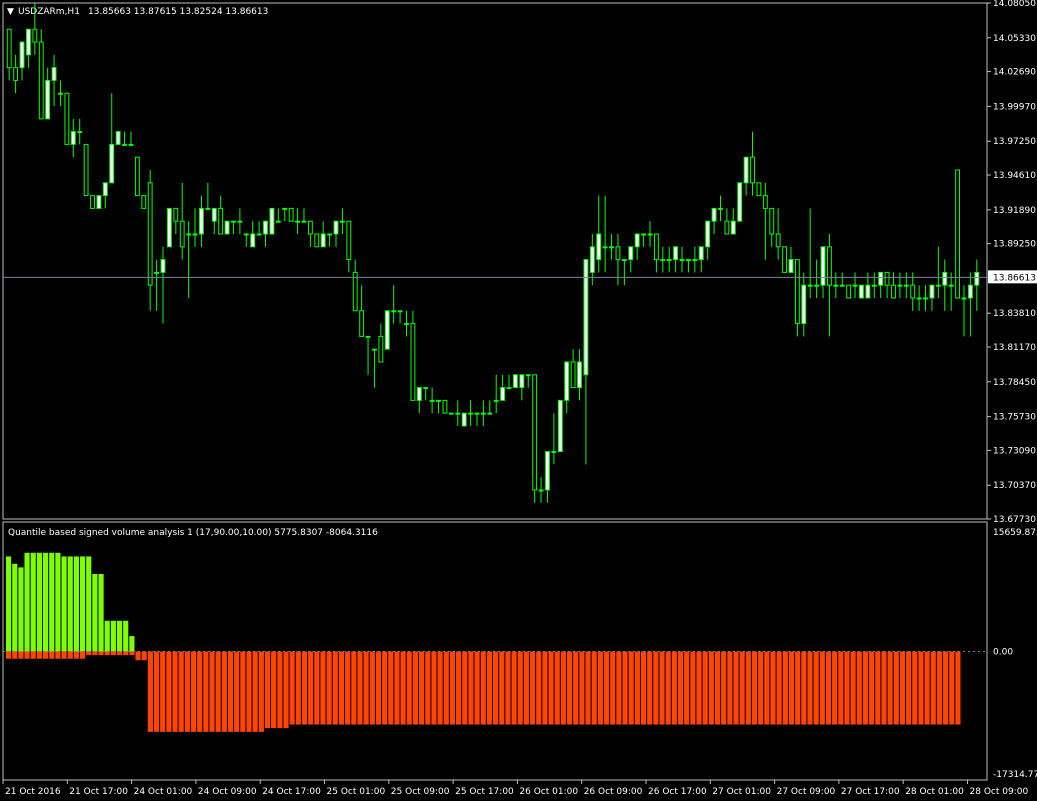  I want to click on price-tick-label: 13.91890, so click(1014, 211).